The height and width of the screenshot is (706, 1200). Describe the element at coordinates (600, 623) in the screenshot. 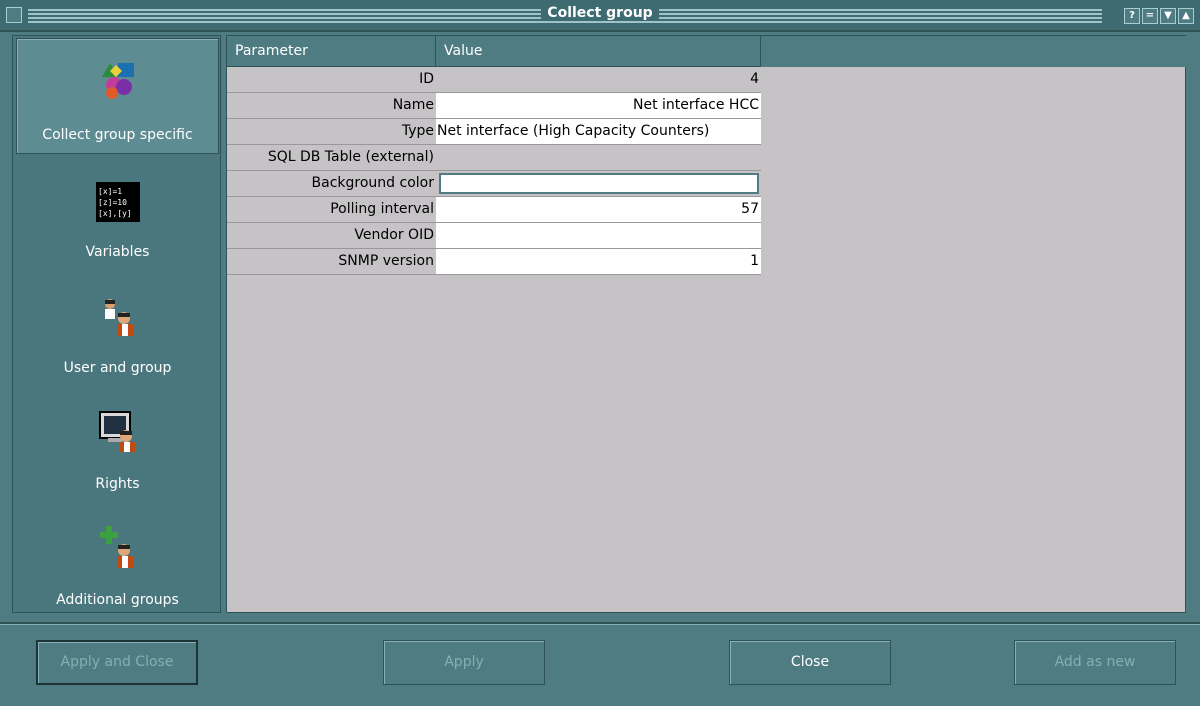

I see `bottom-separator` at that location.